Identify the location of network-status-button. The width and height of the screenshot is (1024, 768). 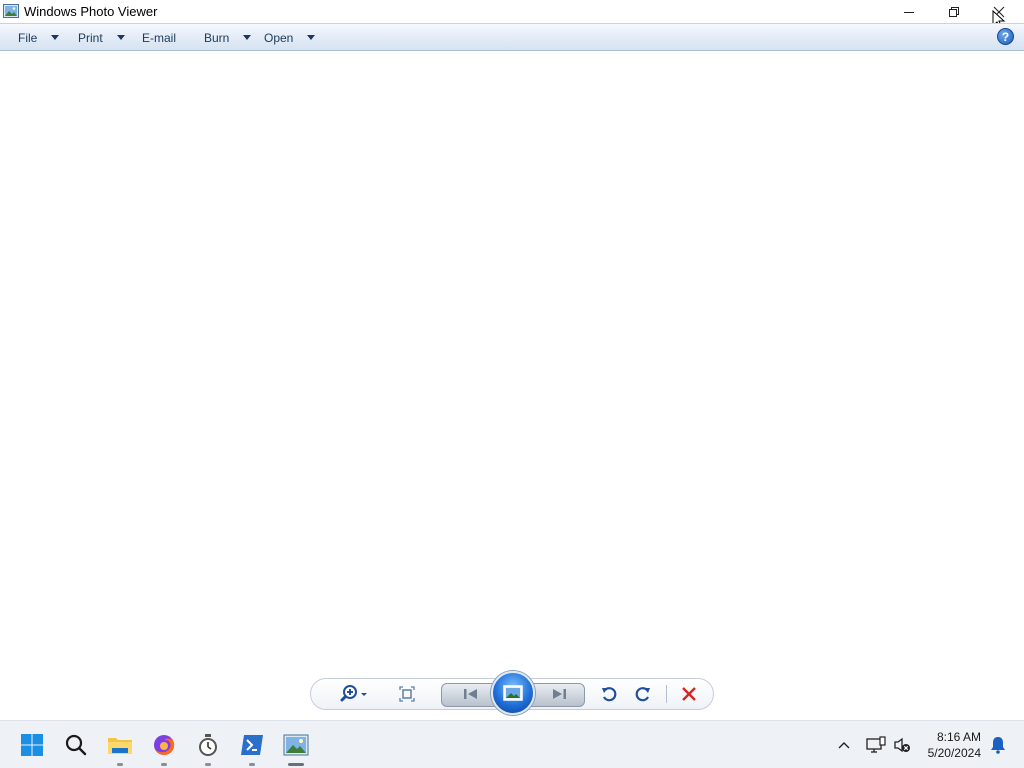
(876, 745).